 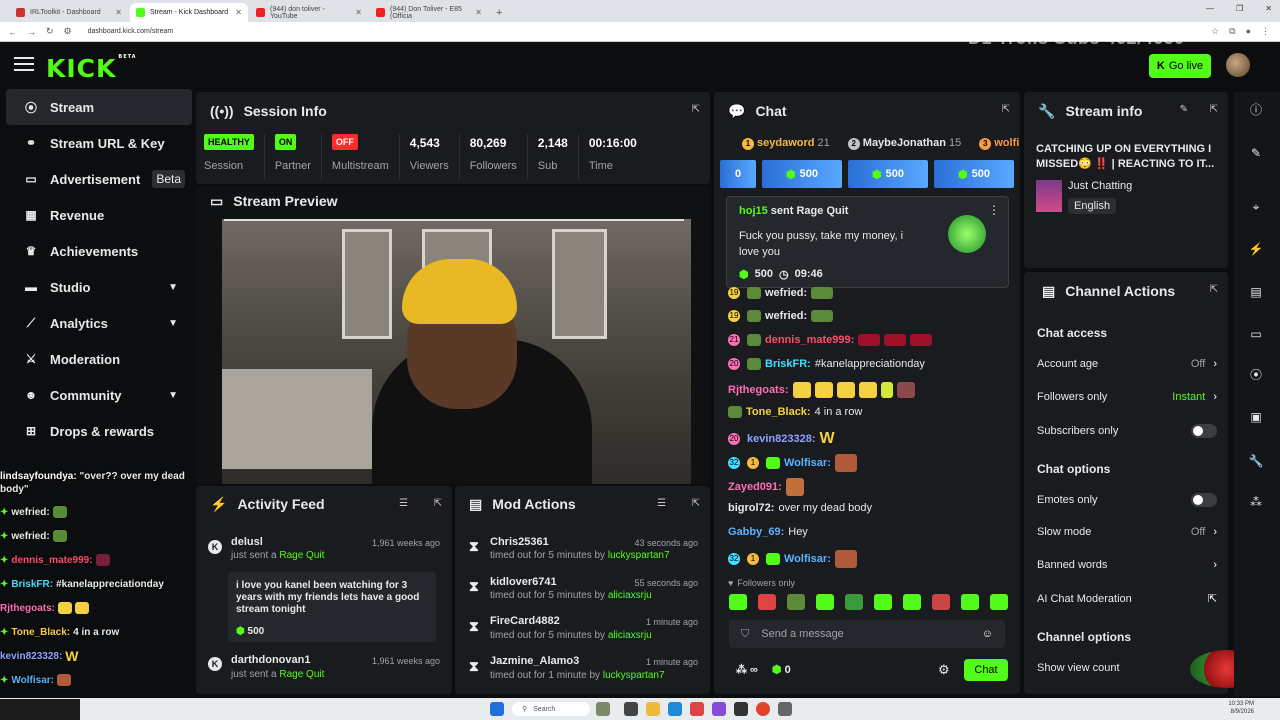 What do you see at coordinates (31, 32) in the screenshot?
I see `forward-icon: →` at bounding box center [31, 32].